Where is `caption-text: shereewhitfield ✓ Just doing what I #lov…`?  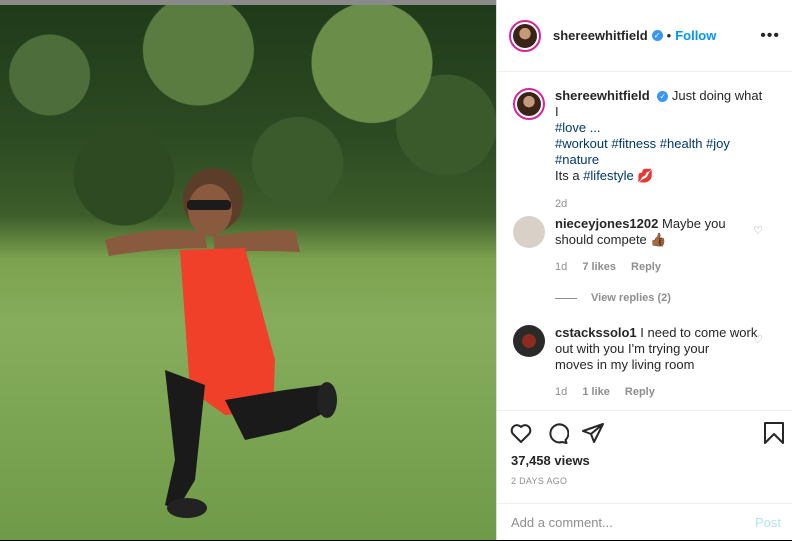
caption-text: shereewhitfield ✓ Just doing what I #lov… is located at coordinates (660, 136).